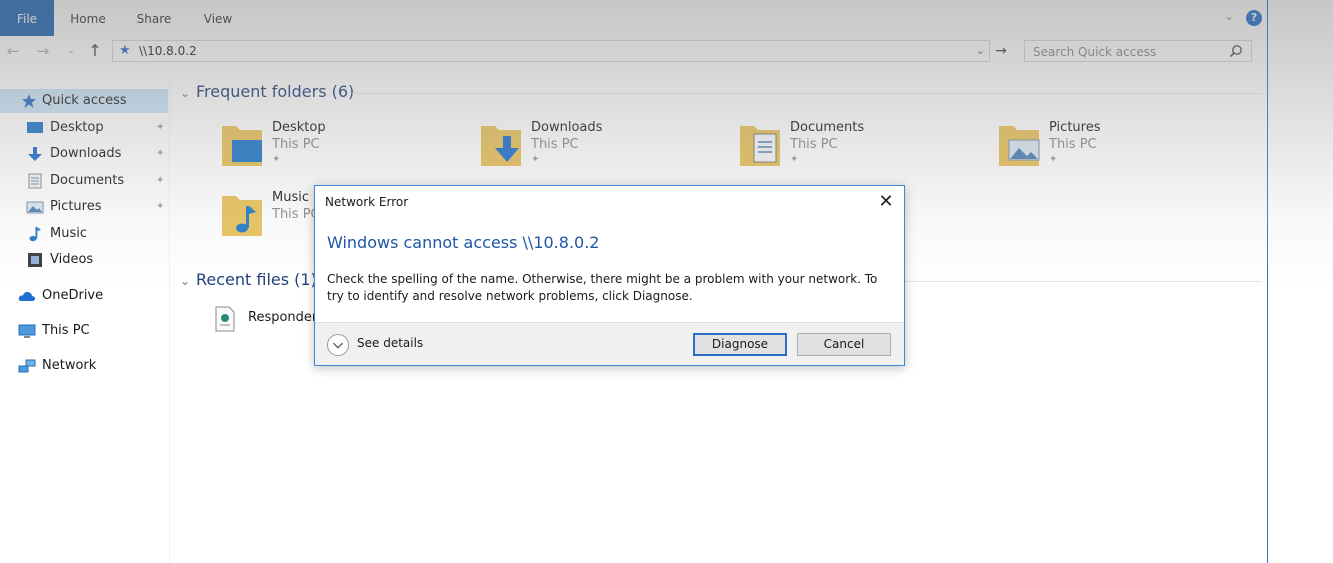  I want to click on sidebar-item-label: Downloads, so click(86, 153).